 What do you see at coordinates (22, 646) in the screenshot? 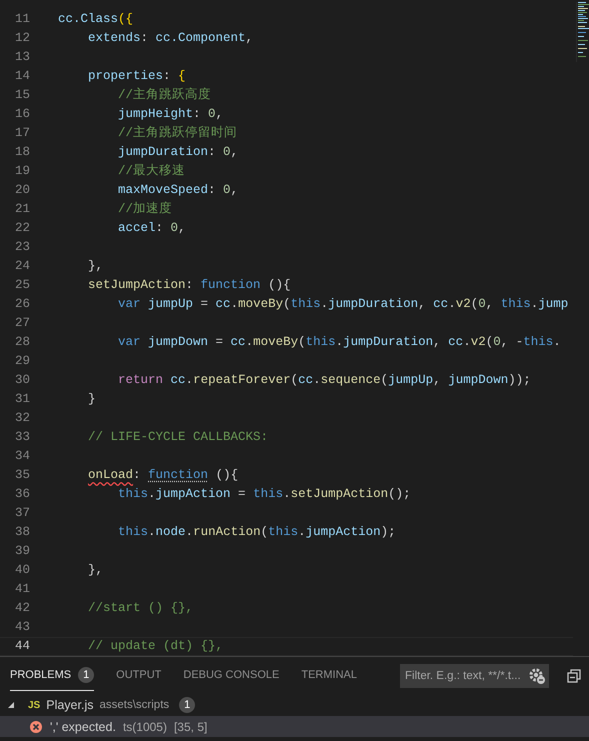
I see `line-number: 44` at bounding box center [22, 646].